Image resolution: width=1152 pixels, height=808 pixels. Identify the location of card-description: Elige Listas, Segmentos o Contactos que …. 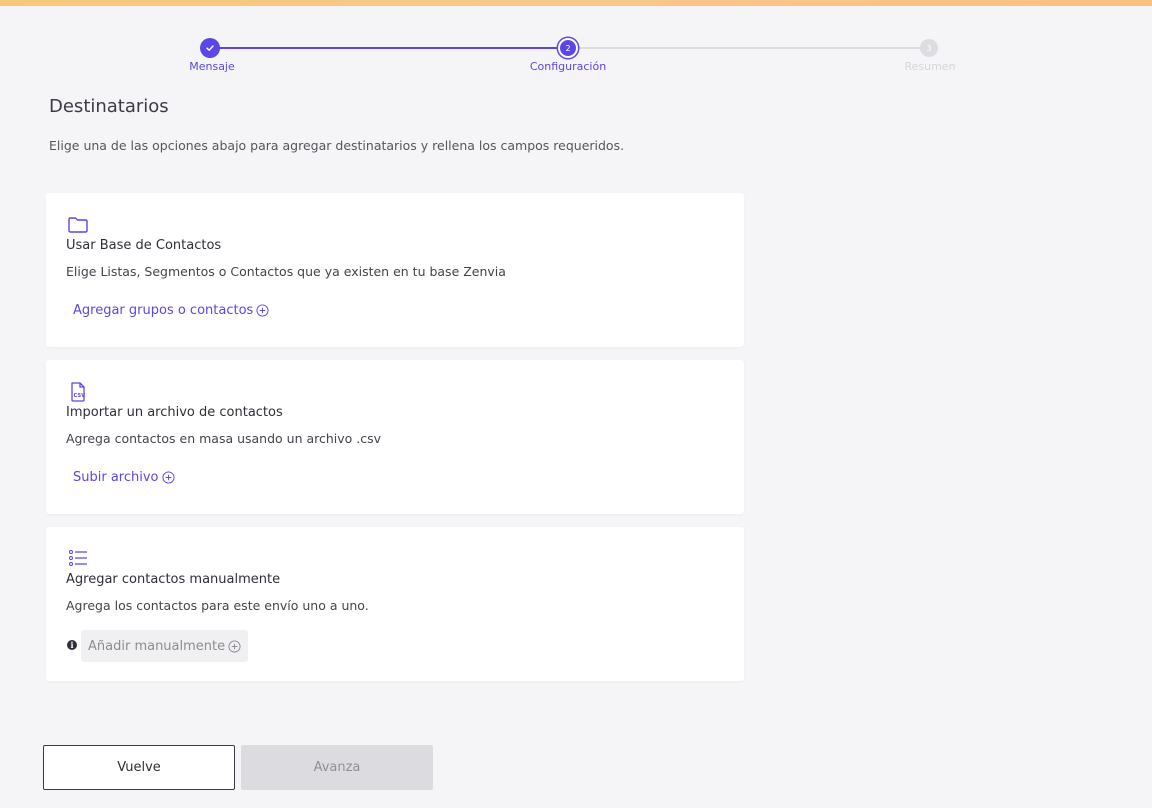
(286, 271).